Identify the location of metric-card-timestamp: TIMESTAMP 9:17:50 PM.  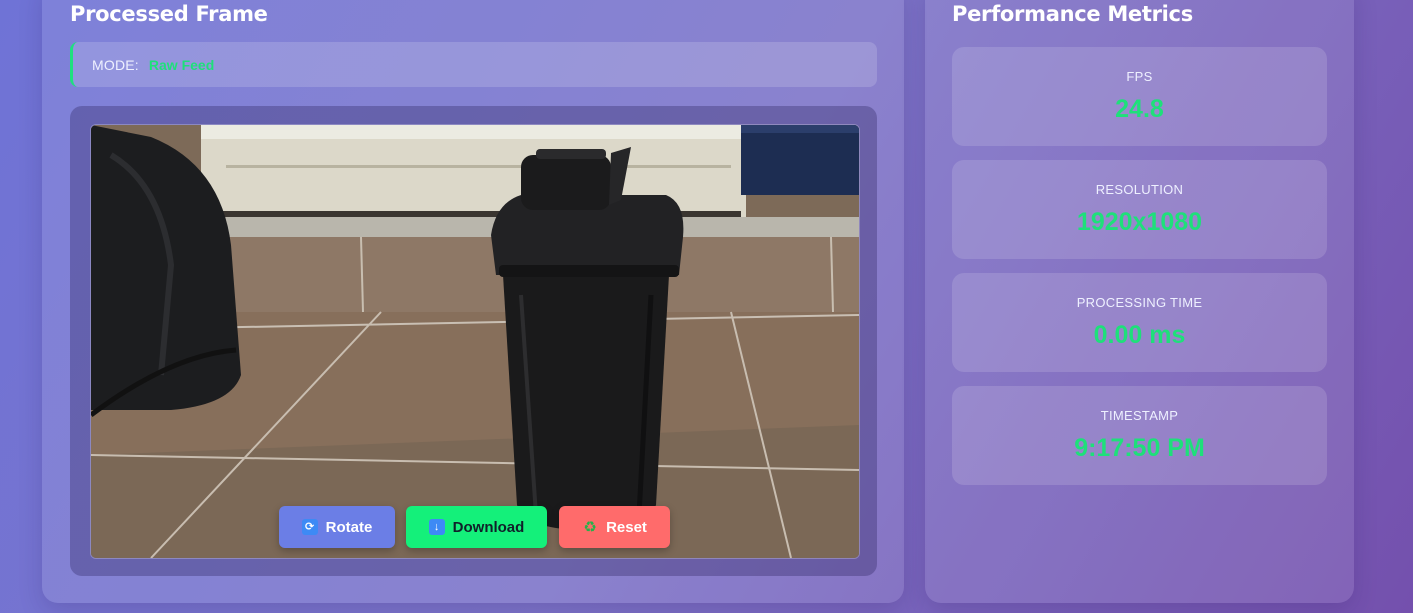
(1139, 435).